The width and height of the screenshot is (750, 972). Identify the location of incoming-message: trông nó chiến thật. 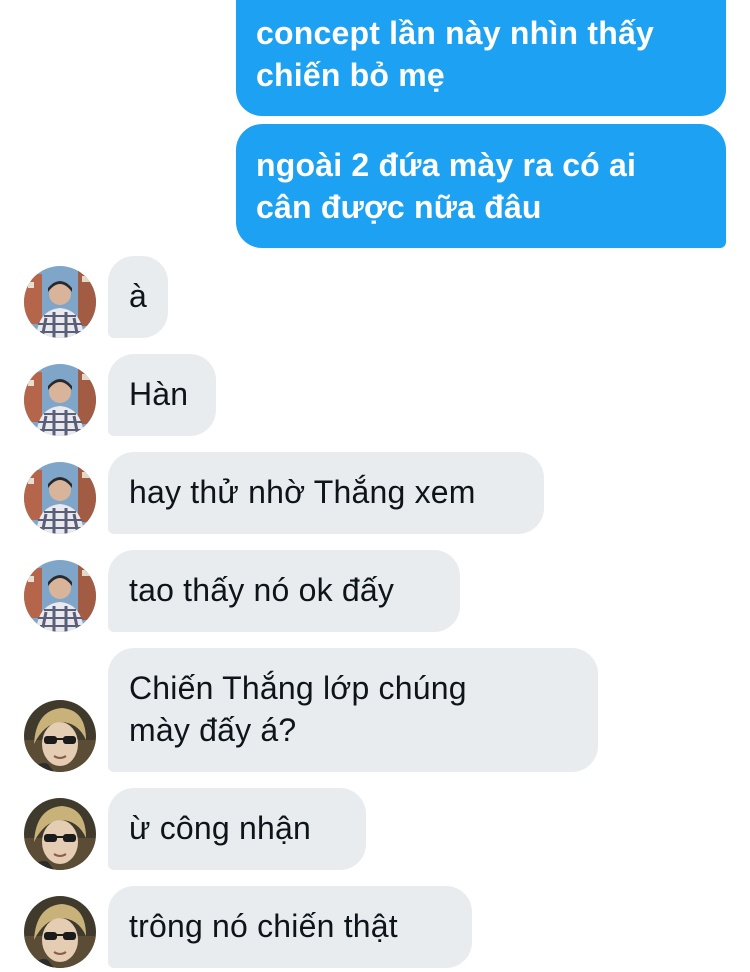
(290, 927).